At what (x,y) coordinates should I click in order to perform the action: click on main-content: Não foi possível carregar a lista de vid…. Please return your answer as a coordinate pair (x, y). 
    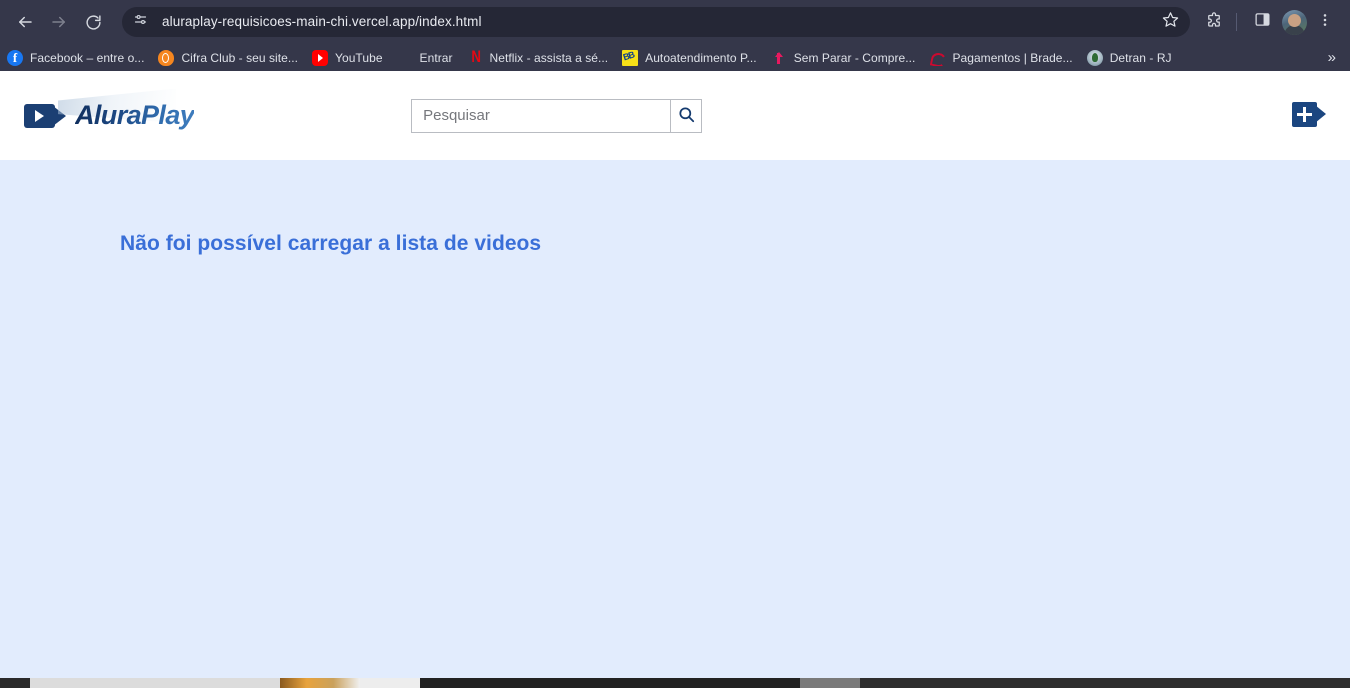
    Looking at the image, I should click on (675, 208).